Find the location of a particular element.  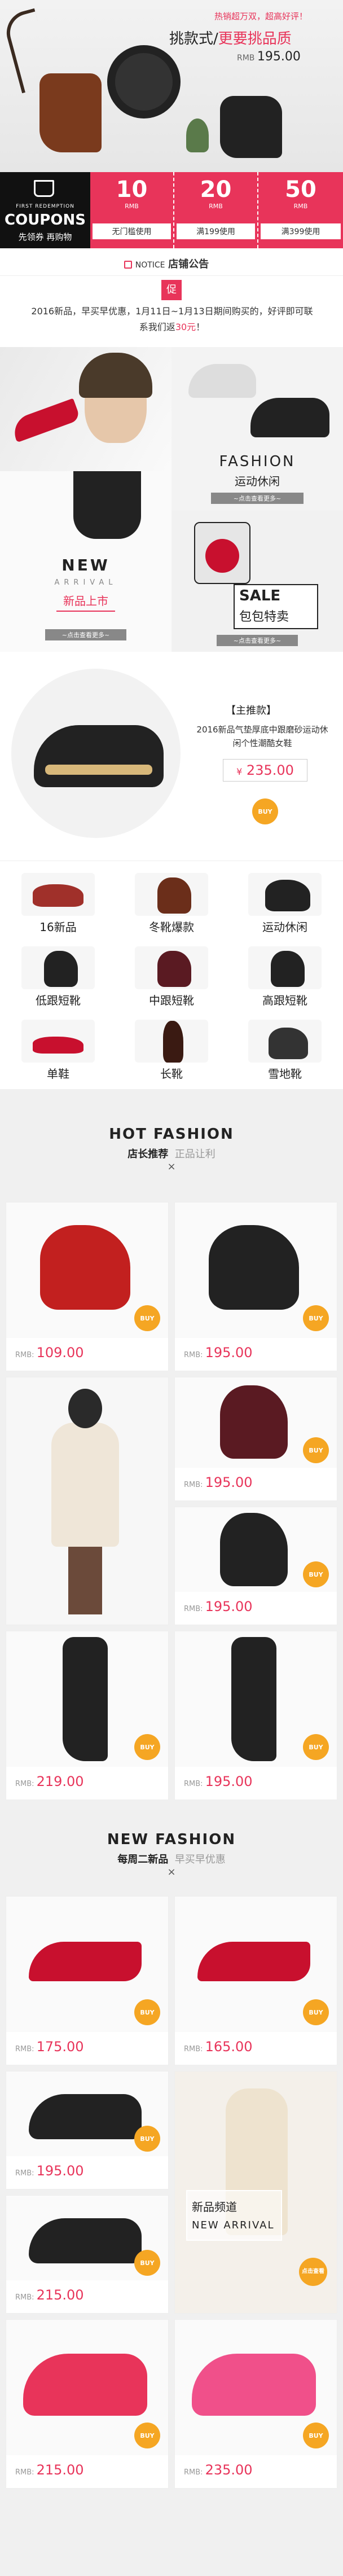

category-low-heel-boots: 低跟短靴 is located at coordinates (59, 975).